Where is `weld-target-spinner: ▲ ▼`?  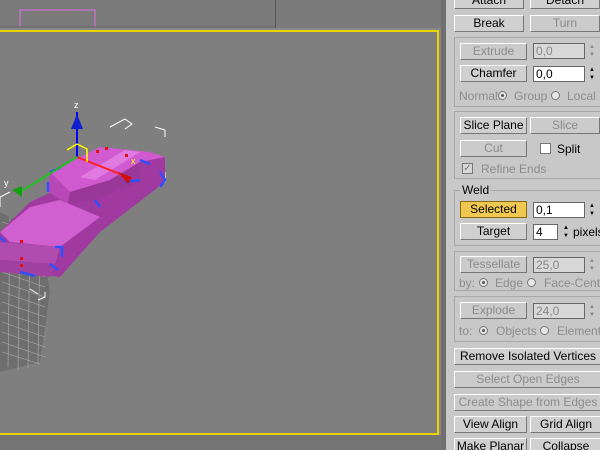 weld-target-spinner: ▲ ▼ is located at coordinates (566, 232).